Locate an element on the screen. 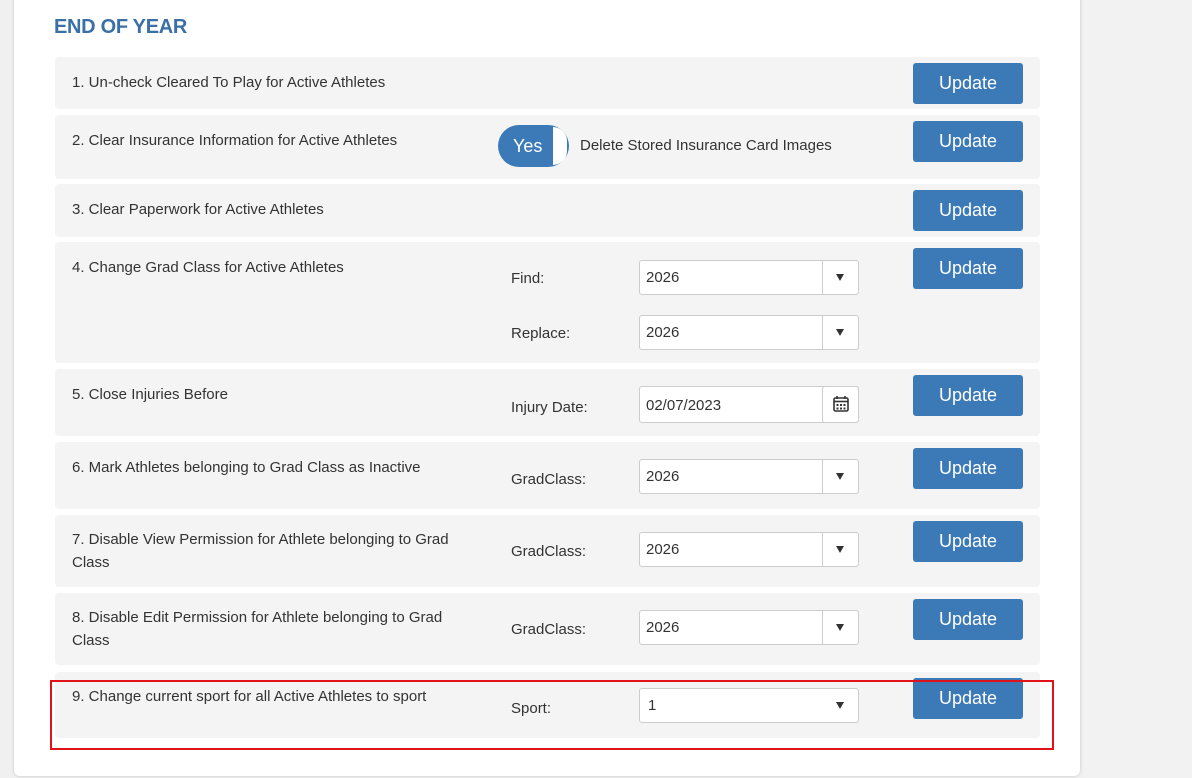  highlight-box is located at coordinates (552, 715).